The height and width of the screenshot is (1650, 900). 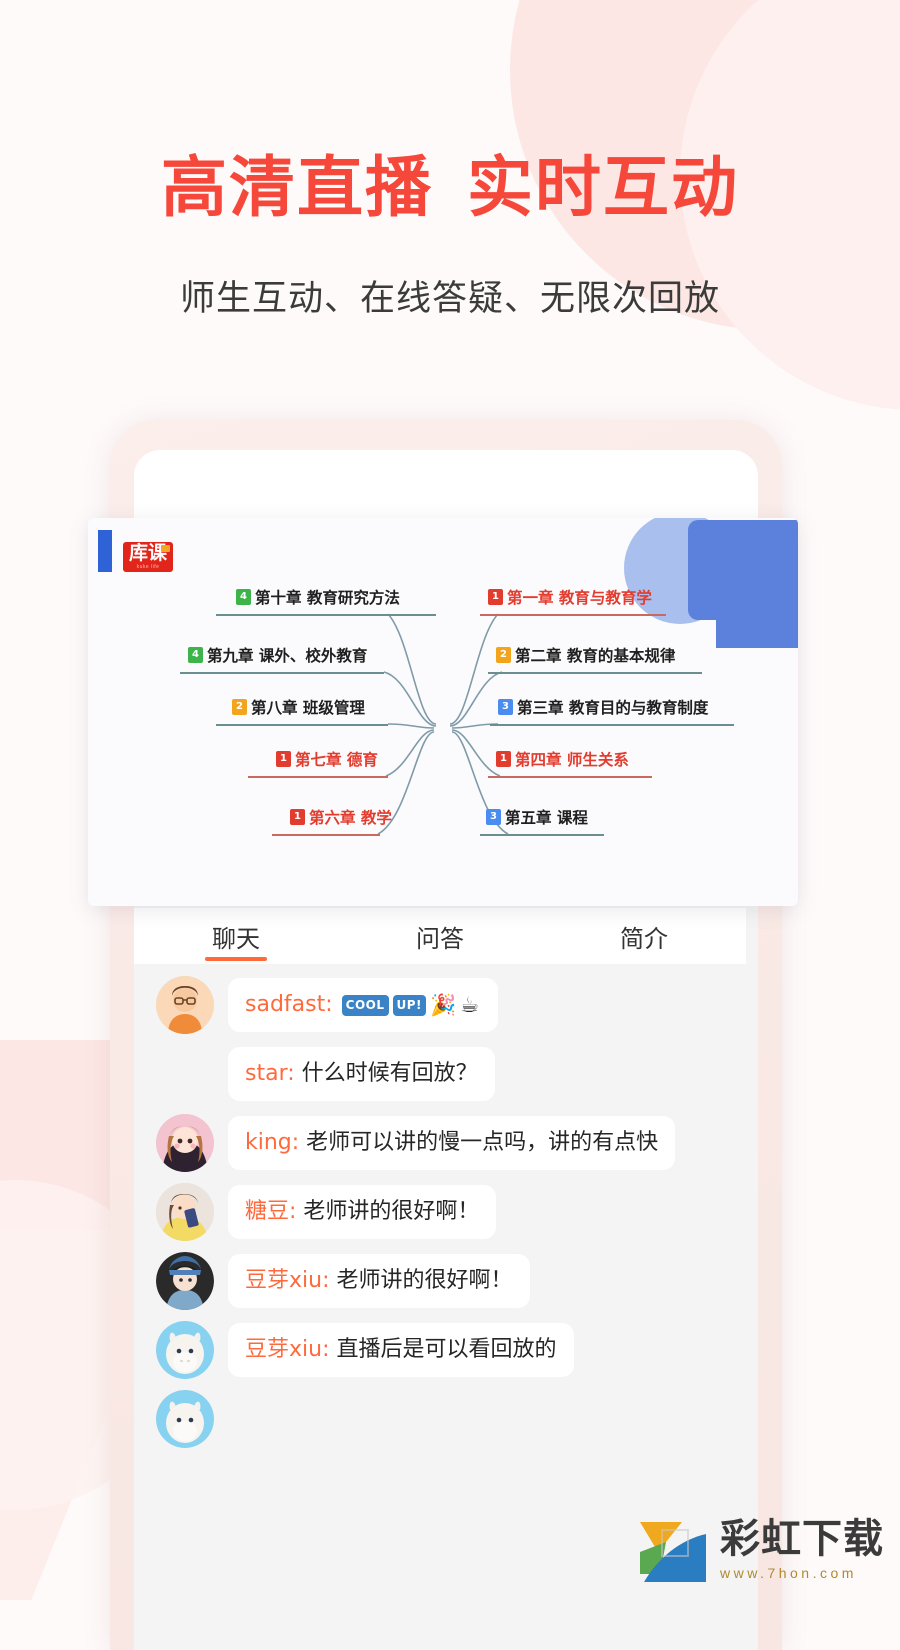 What do you see at coordinates (579, 598) in the screenshot?
I see `chapter-label: 第一章 教育与教育学` at bounding box center [579, 598].